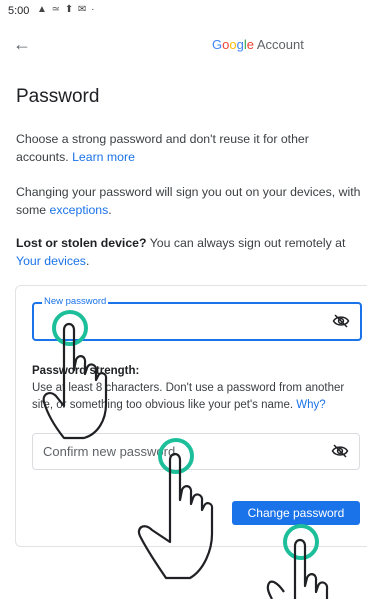  What do you see at coordinates (103, 157) in the screenshot?
I see `learn-more-link: Learn more` at bounding box center [103, 157].